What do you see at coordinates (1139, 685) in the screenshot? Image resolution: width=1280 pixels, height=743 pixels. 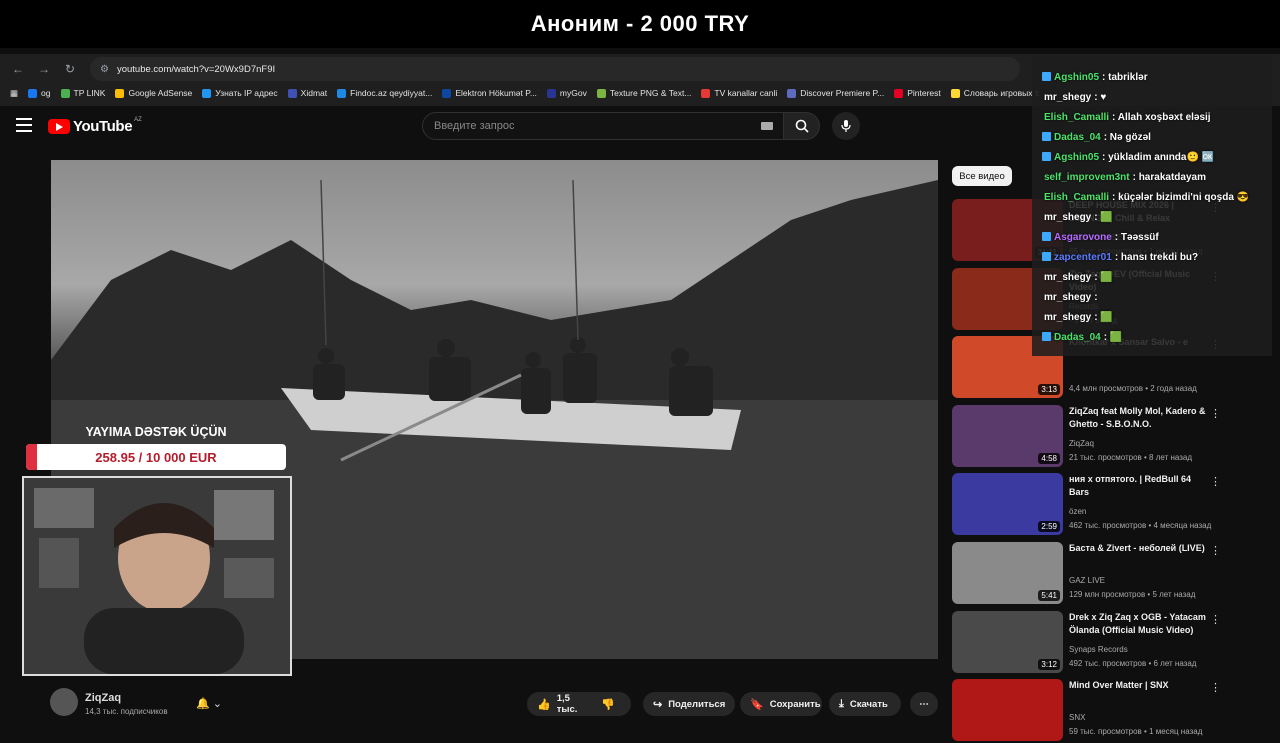 I see `video-title: Mind Over Matter | SNX` at bounding box center [1139, 685].